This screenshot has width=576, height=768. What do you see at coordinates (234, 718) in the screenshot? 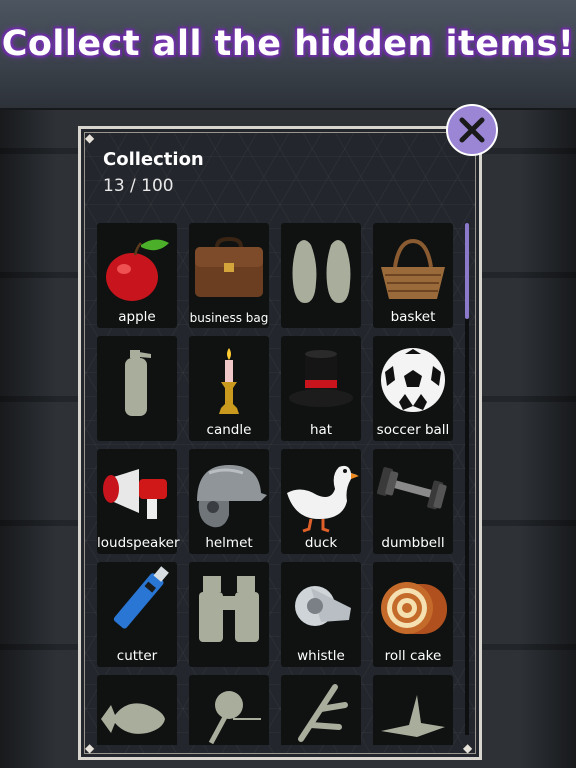
I see `fan-silhouette-icon` at bounding box center [234, 718].